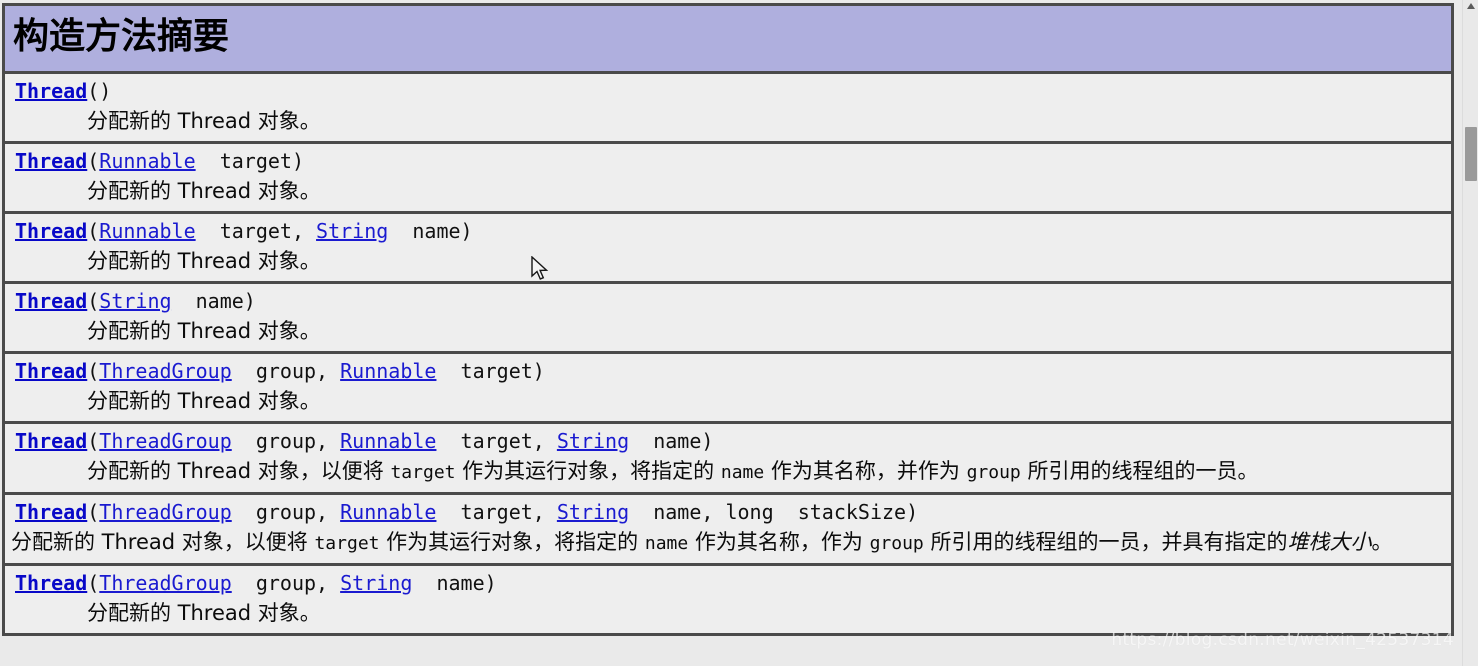  I want to click on desc-italic-stacksize: 堆栈大小, so click(1329, 542).